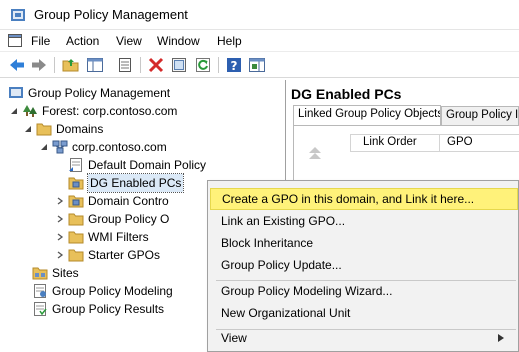  I want to click on forest-icon, so click(30, 111).